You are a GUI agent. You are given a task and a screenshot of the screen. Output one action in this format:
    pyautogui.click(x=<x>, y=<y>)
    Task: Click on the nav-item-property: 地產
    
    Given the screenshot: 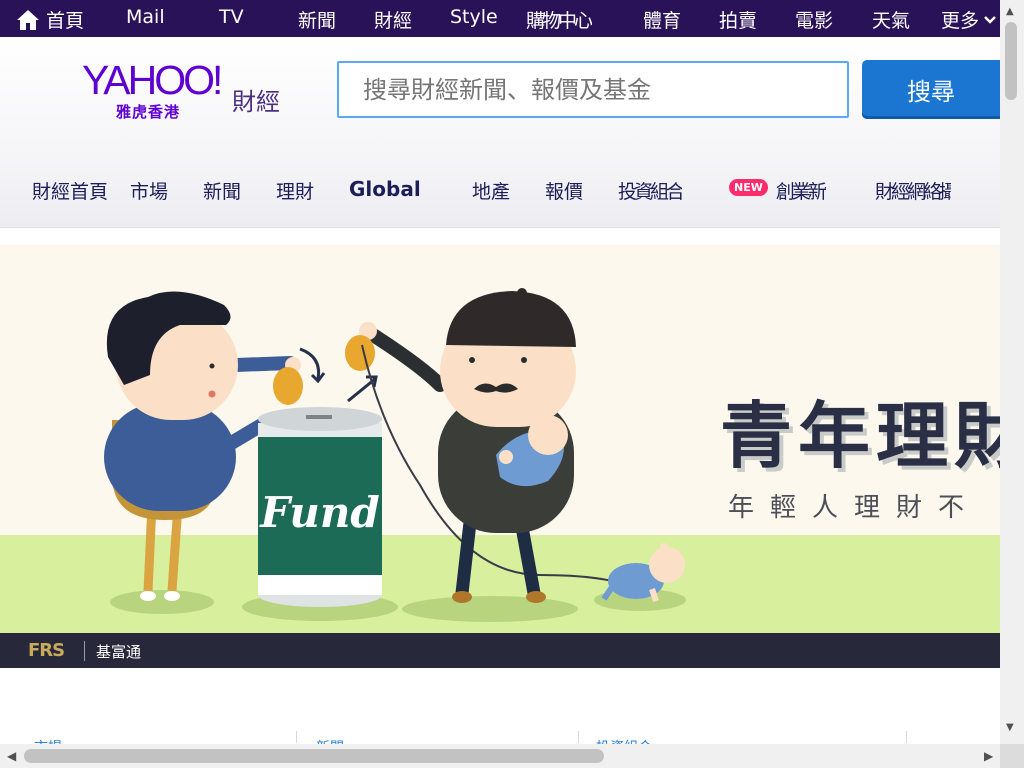 What is the action you would take?
    pyautogui.click(x=491, y=190)
    